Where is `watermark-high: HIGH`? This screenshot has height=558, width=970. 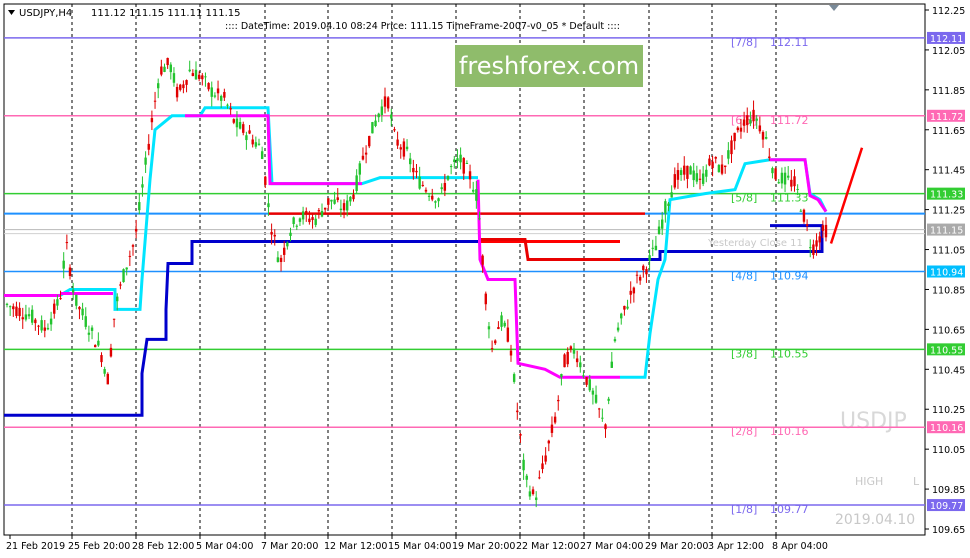
watermark-high: HIGH is located at coordinates (869, 481).